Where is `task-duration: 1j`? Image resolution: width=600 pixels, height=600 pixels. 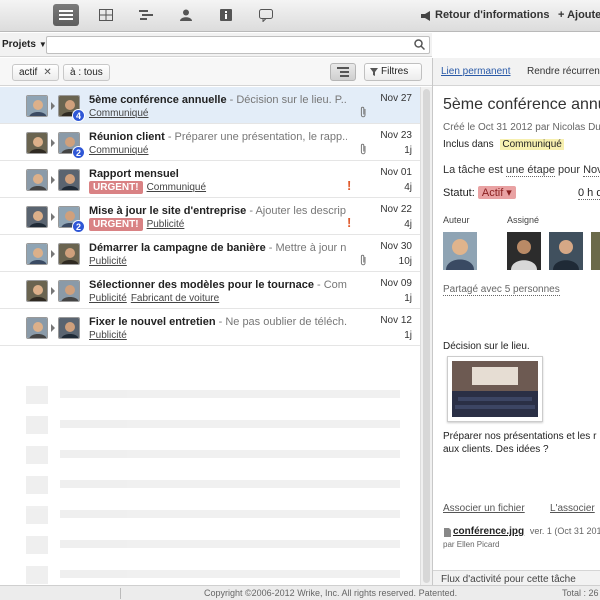 task-duration: 1j is located at coordinates (408, 150).